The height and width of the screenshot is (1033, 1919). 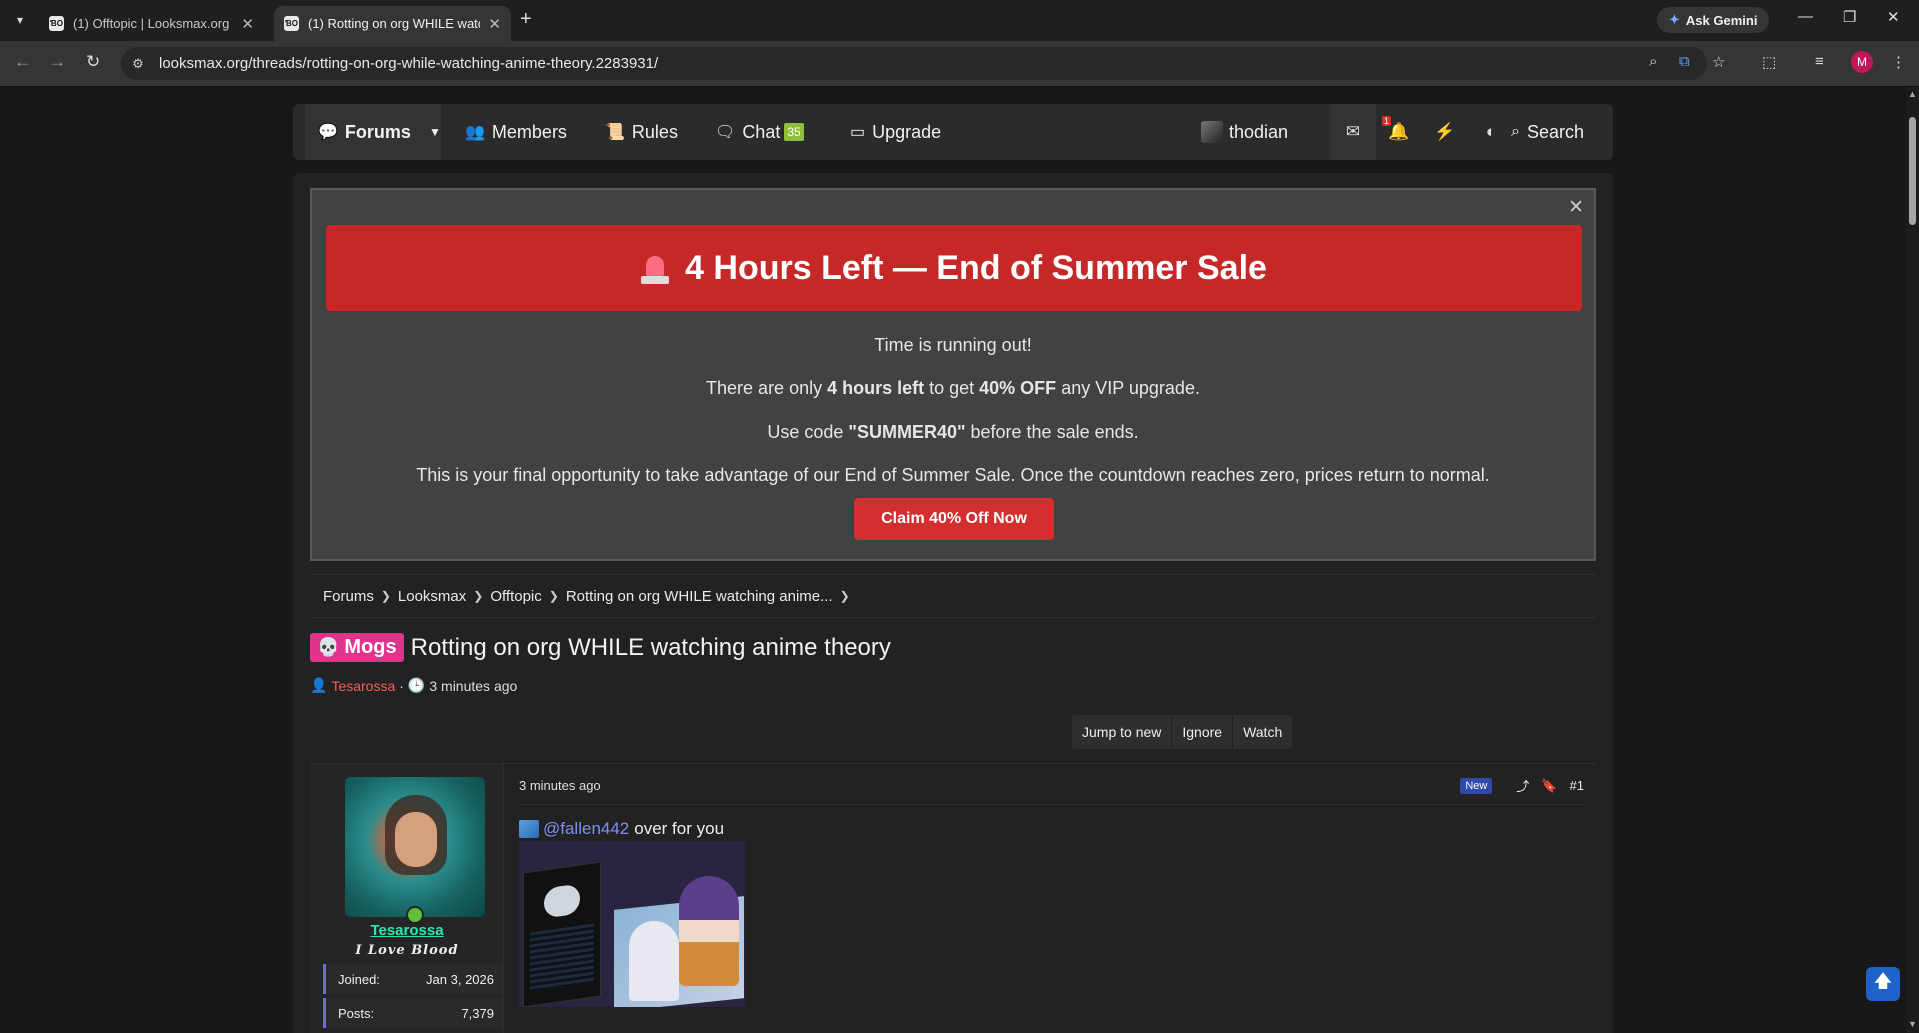 What do you see at coordinates (858, 132) in the screenshot?
I see `credit-card-icon: ▭` at bounding box center [858, 132].